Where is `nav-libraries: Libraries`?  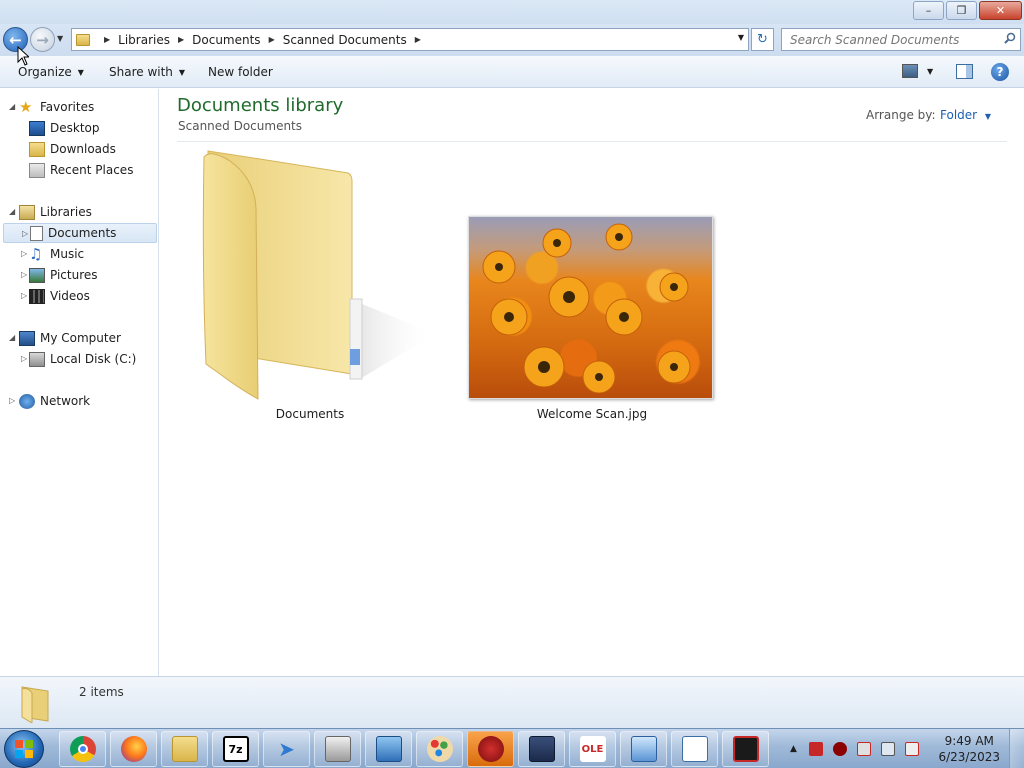 nav-libraries: Libraries is located at coordinates (55, 212).